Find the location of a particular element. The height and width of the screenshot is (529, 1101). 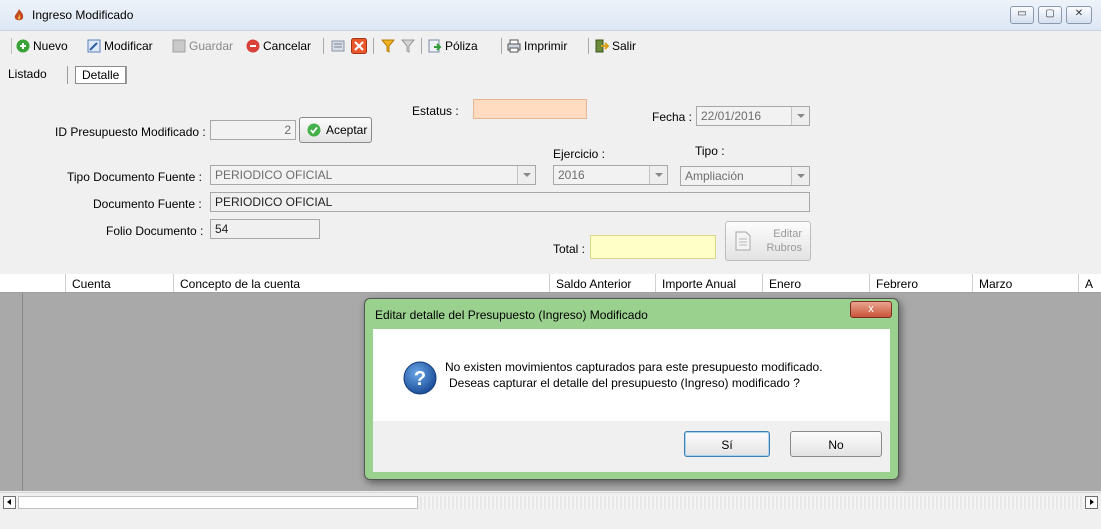

dialog-close-button: x is located at coordinates (871, 309).